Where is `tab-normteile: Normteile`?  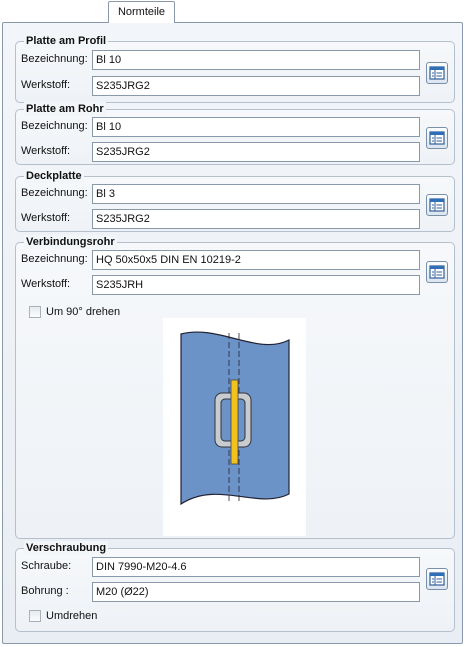 tab-normteile: Normteile is located at coordinates (141, 12).